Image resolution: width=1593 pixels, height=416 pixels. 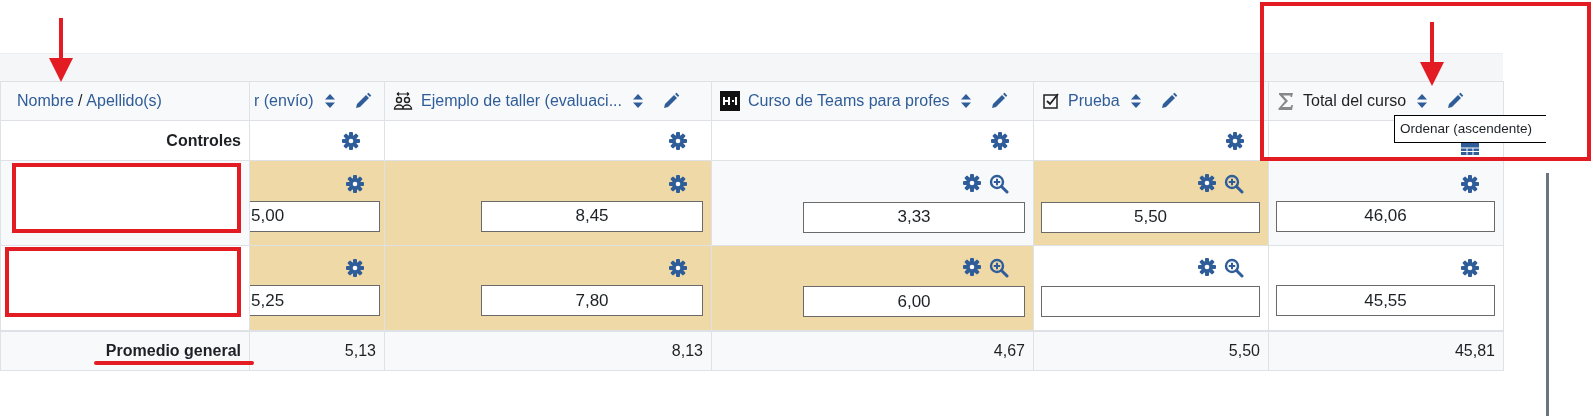 What do you see at coordinates (1244, 350) in the screenshot?
I see `average-value: 5,50` at bounding box center [1244, 350].